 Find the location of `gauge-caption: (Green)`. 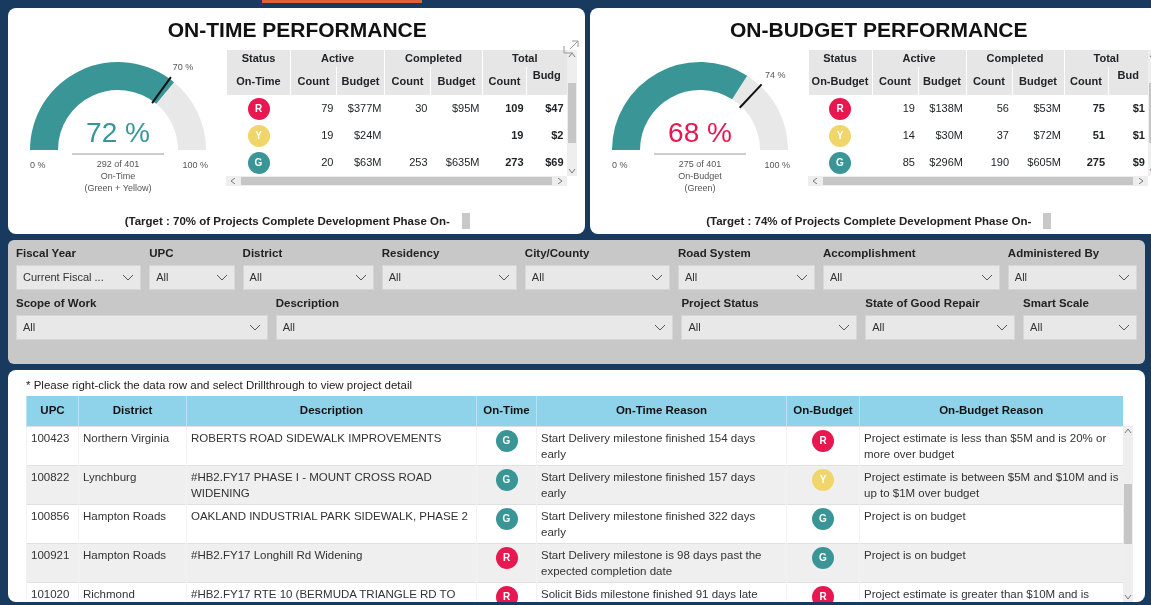

gauge-caption: (Green) is located at coordinates (699, 188).